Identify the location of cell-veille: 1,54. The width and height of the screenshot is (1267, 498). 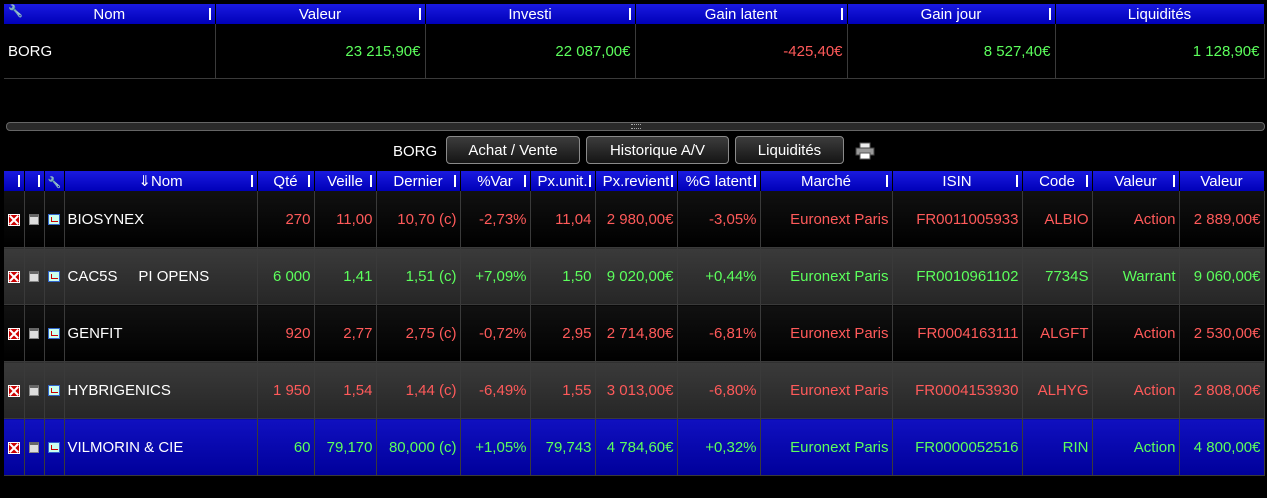
(345, 390).